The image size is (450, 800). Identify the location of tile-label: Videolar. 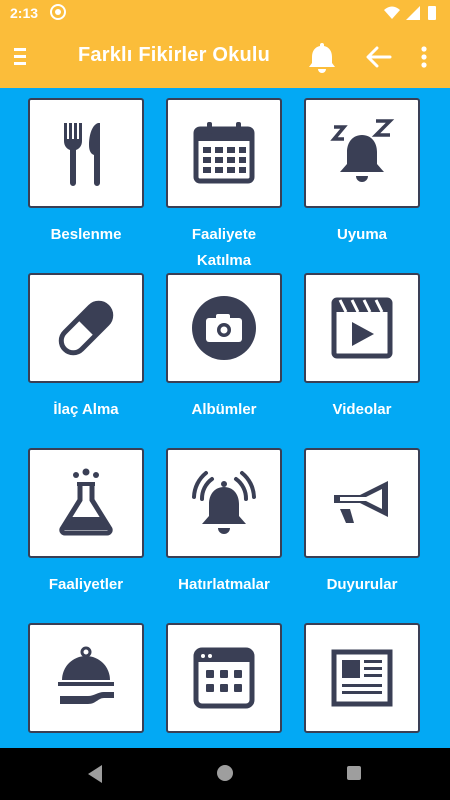
(362, 409).